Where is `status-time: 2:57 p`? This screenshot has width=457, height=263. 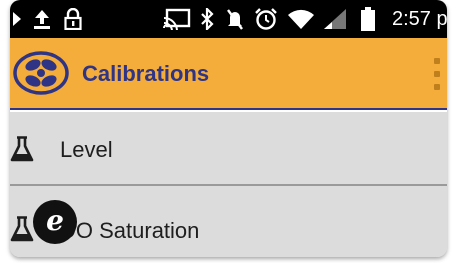
status-time: 2:57 p is located at coordinates (419, 19).